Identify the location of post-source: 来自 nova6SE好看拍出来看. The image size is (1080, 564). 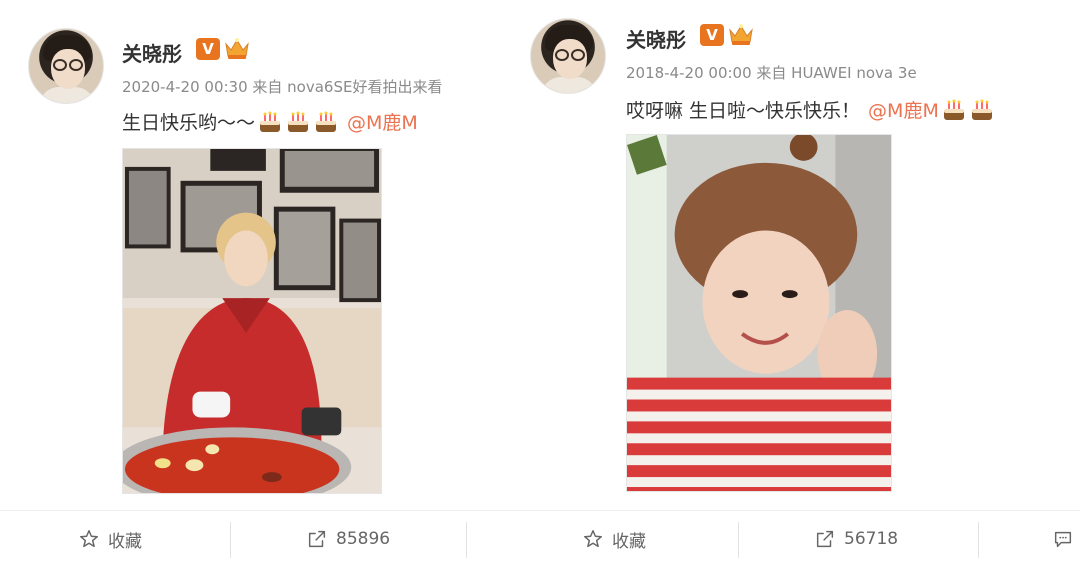
(347, 87).